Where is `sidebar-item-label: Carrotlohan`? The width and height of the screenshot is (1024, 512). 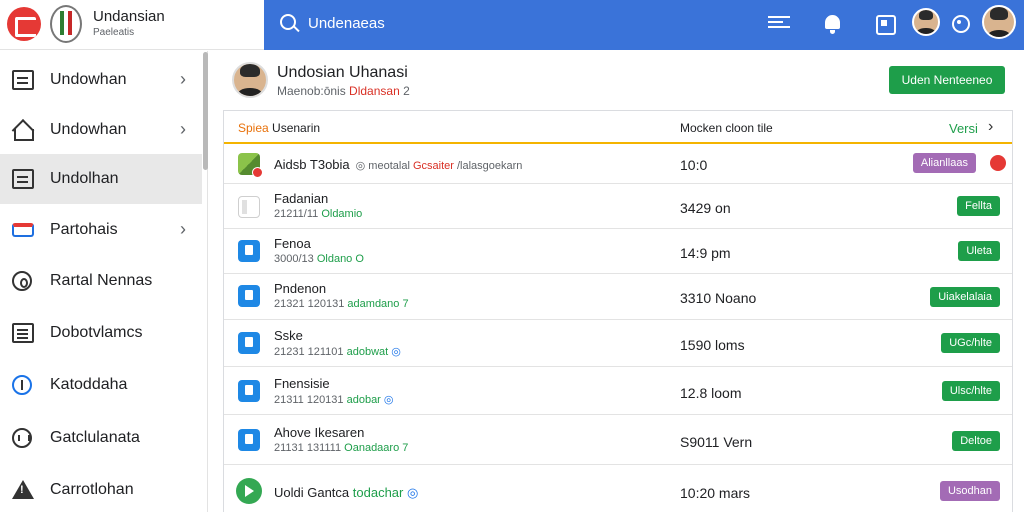 sidebar-item-label: Carrotlohan is located at coordinates (92, 489).